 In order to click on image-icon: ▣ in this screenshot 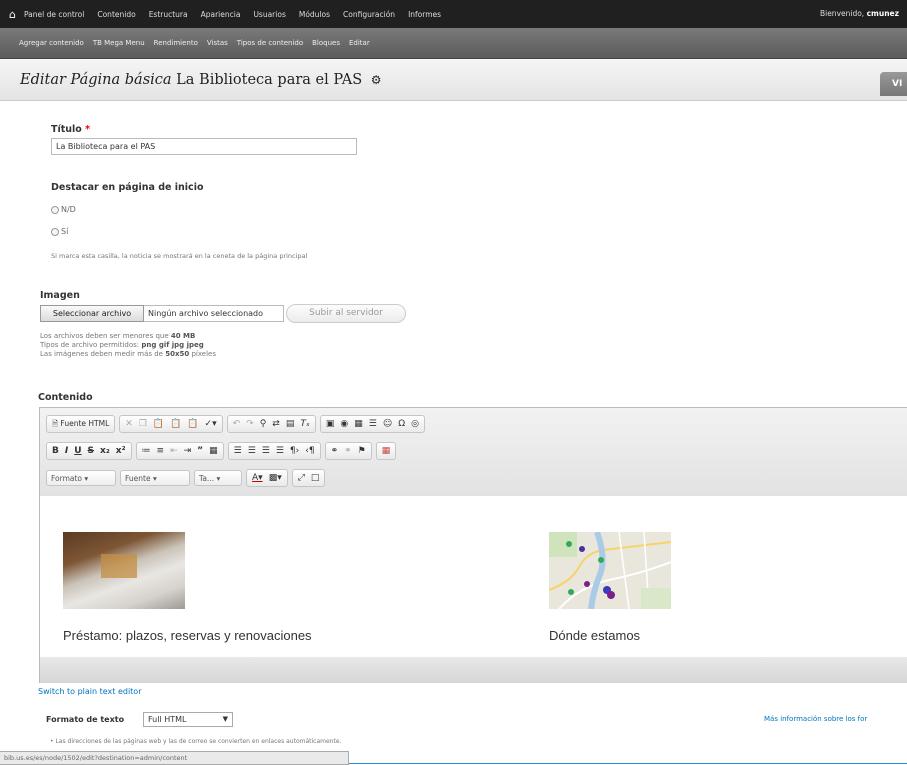, I will do `click(330, 424)`.